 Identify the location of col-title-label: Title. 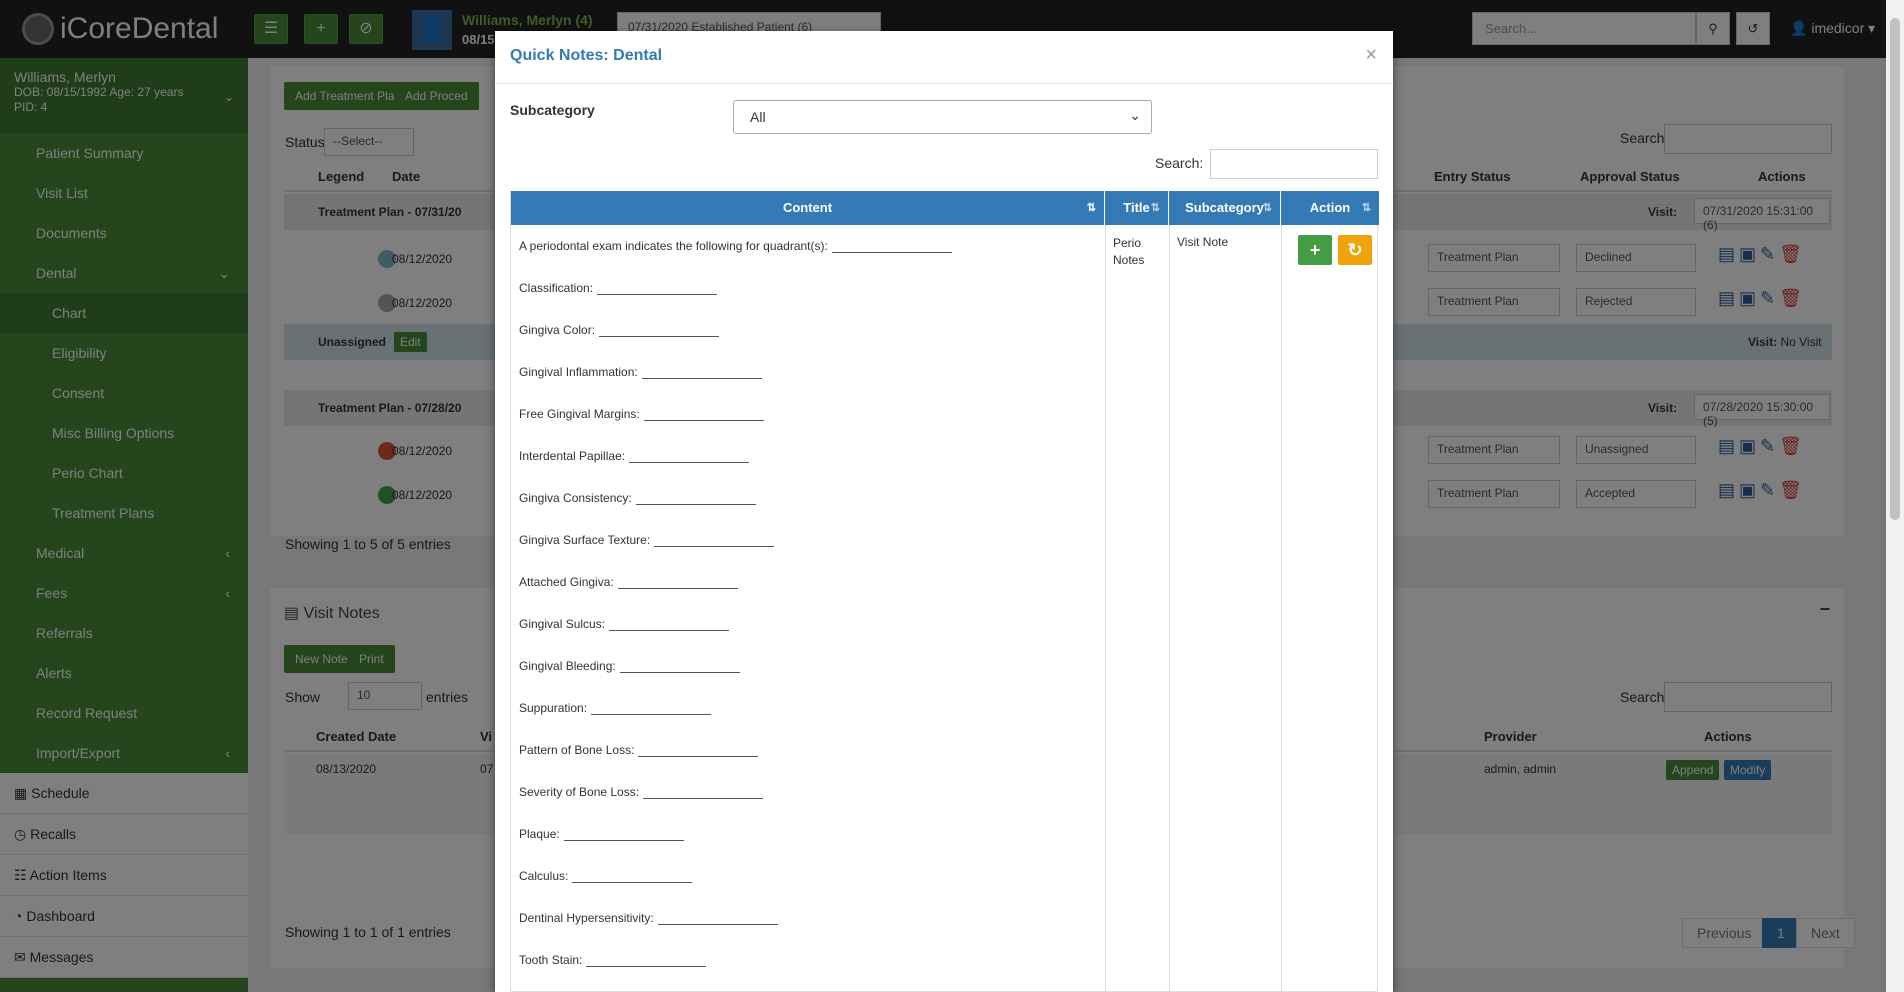
(1136, 207).